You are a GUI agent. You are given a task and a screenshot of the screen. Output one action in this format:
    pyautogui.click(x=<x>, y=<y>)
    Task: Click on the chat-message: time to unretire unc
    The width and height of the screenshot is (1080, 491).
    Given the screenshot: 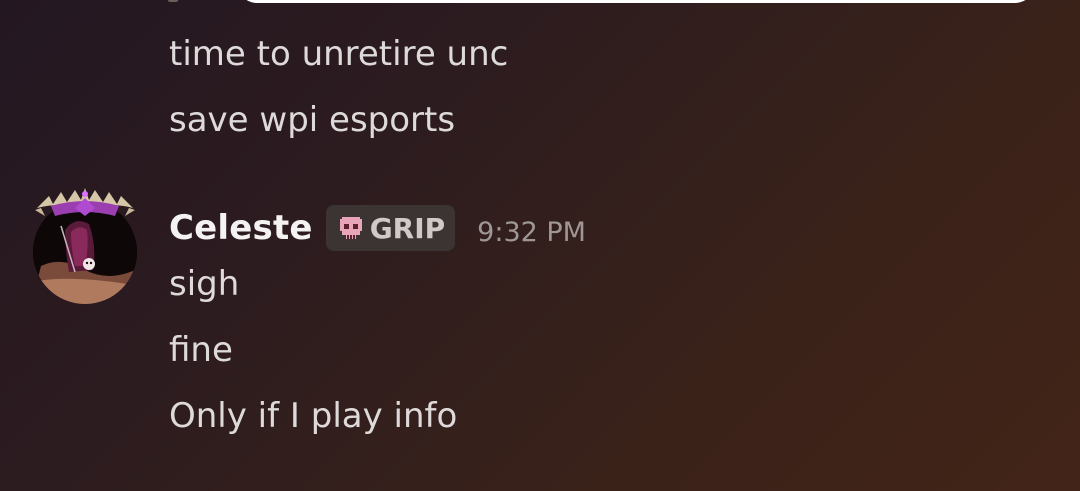 What is the action you would take?
    pyautogui.click(x=339, y=54)
    